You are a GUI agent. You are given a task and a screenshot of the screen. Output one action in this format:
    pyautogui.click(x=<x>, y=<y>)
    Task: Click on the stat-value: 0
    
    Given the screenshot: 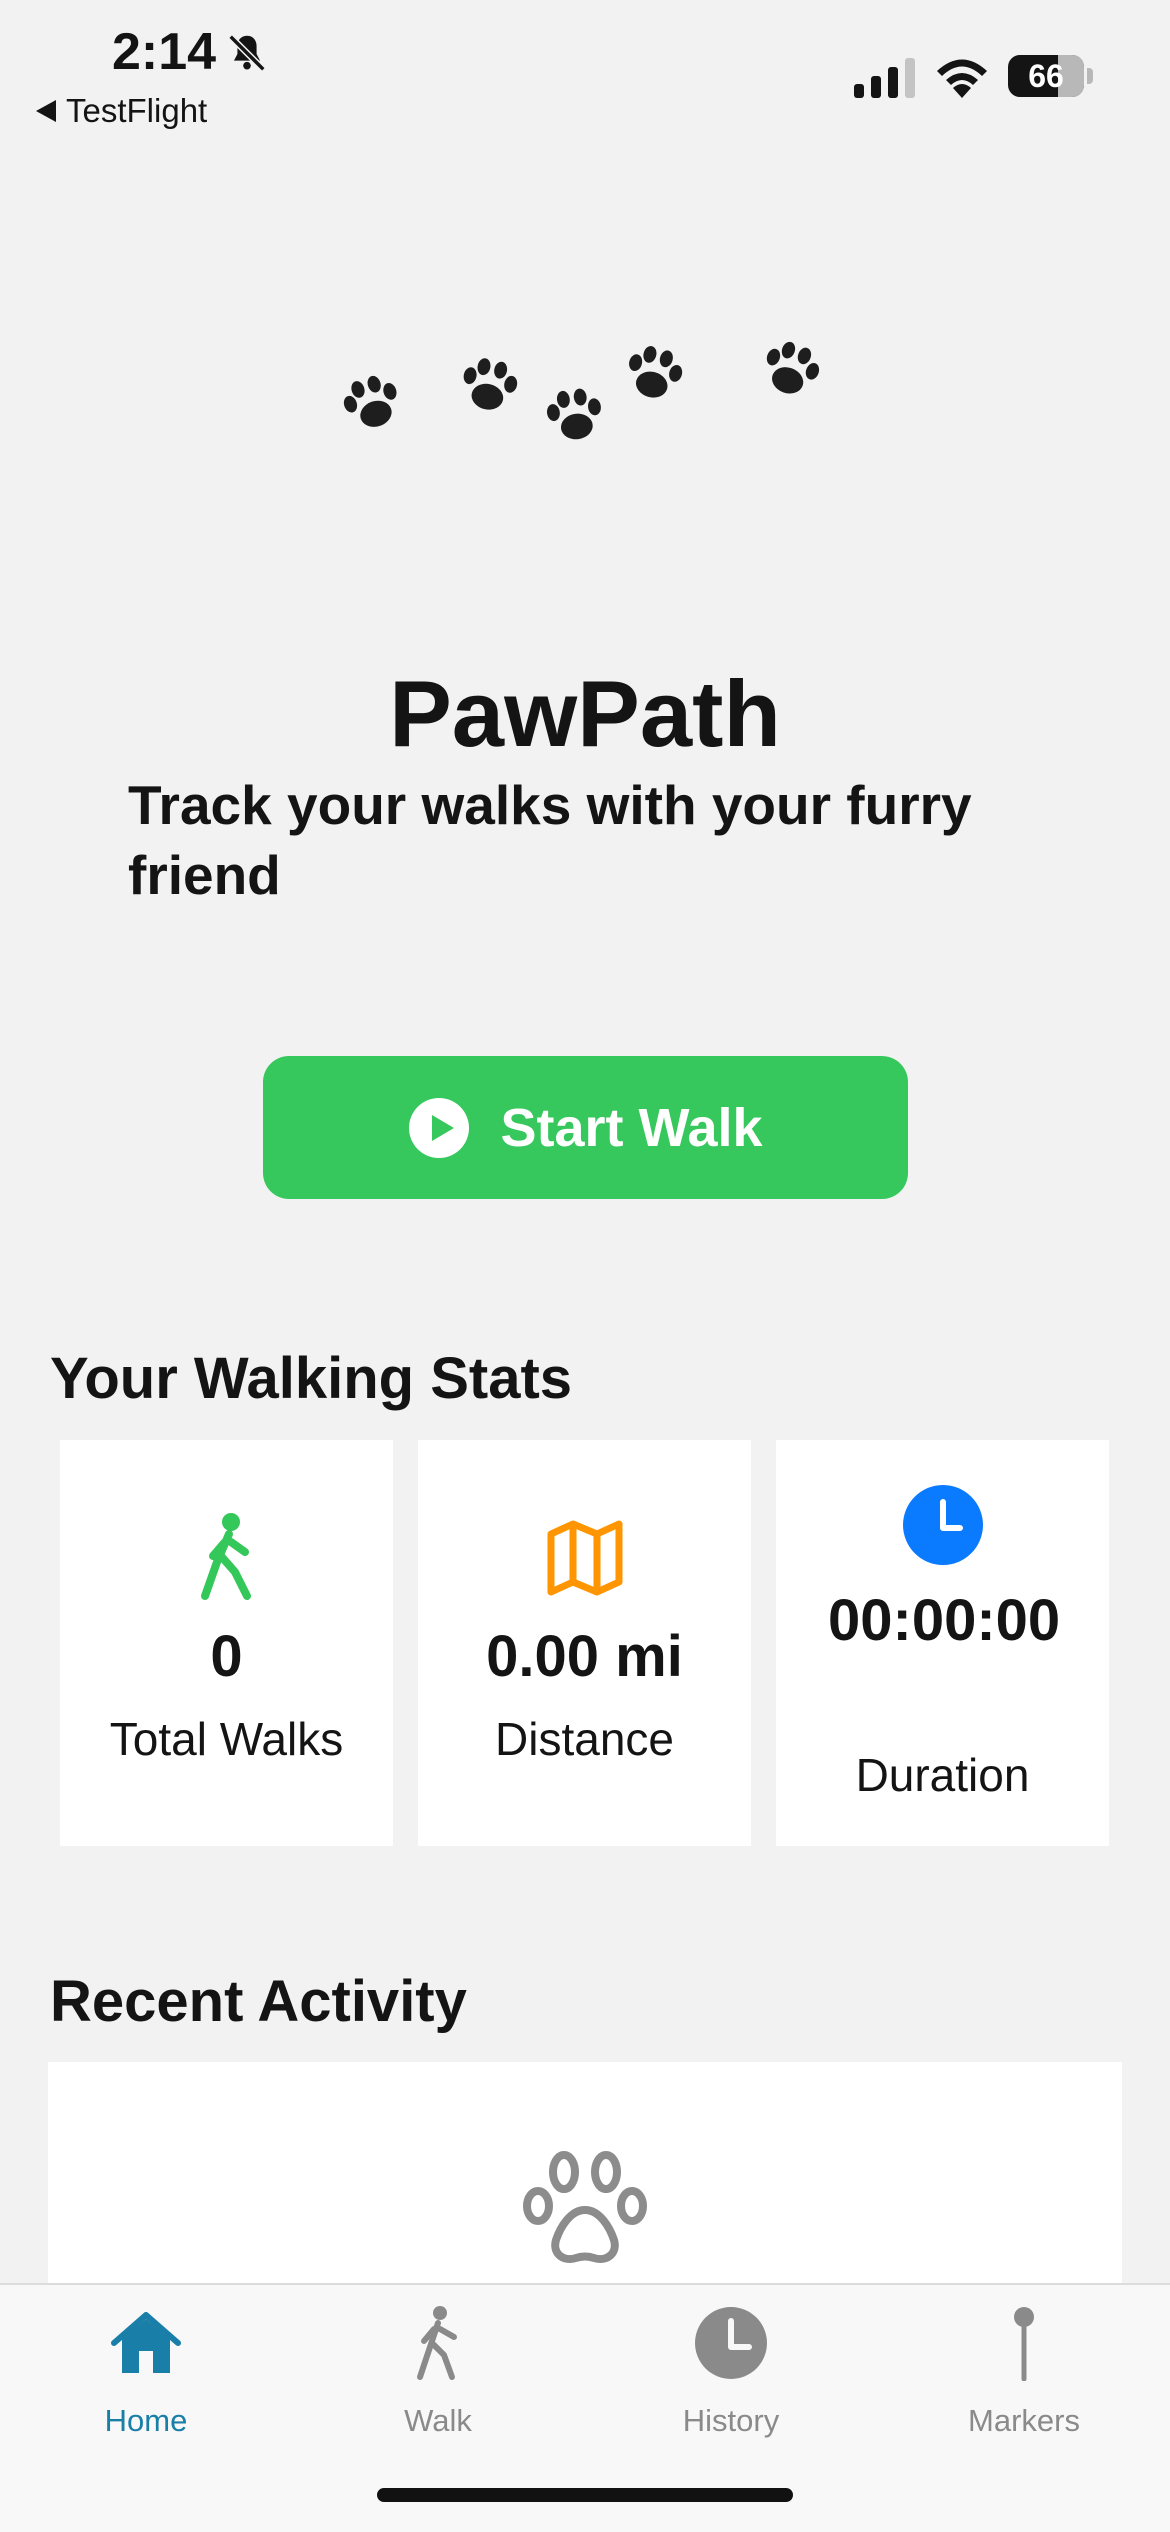 What is the action you would take?
    pyautogui.click(x=226, y=1656)
    